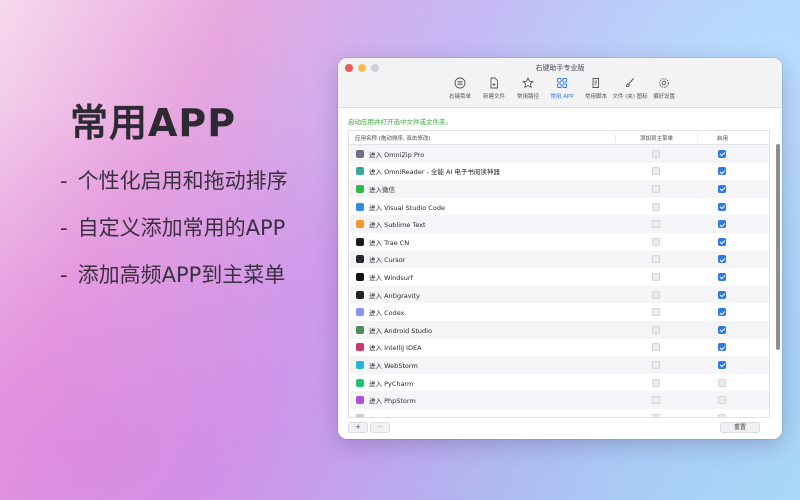 This screenshot has height=500, width=800. I want to click on table-row: 进入 IntelliJ IDEA, so click(559, 348).